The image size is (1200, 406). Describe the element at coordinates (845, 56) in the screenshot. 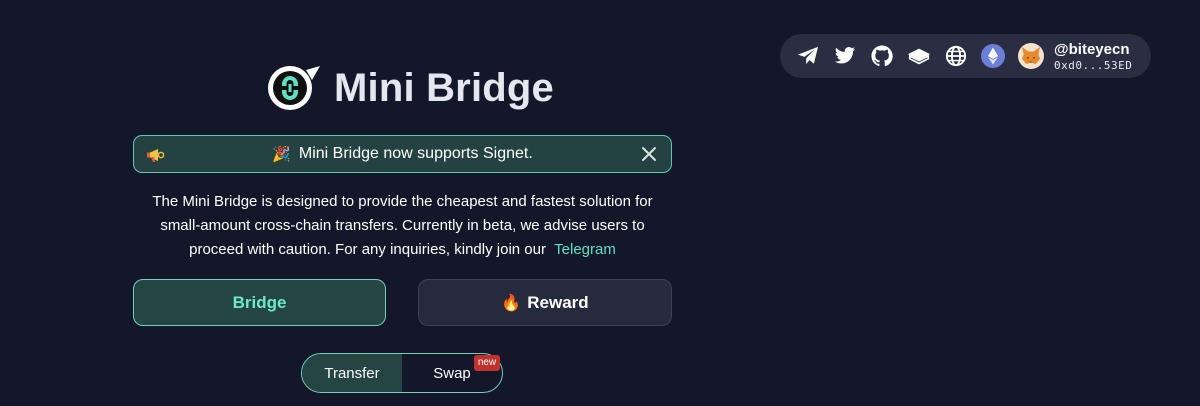

I see `twitter-icon` at that location.